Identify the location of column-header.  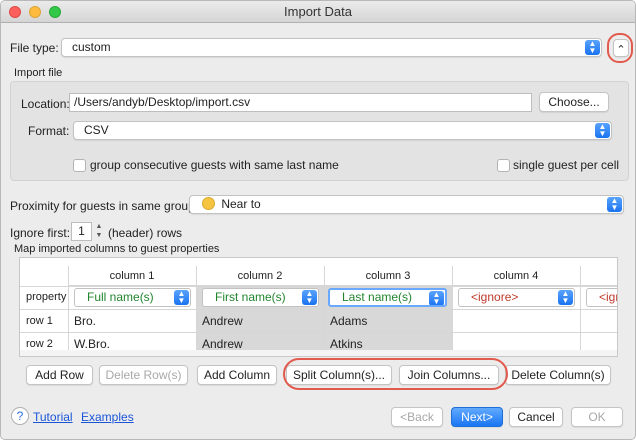
(598, 276).